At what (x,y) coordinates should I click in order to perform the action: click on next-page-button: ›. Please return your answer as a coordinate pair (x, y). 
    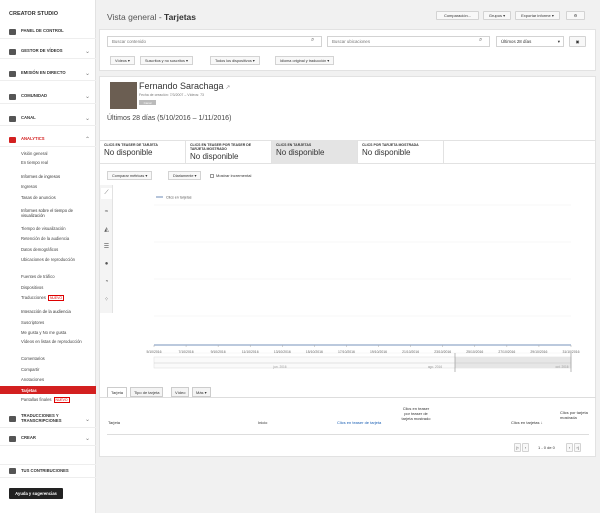
    Looking at the image, I should click on (569, 447).